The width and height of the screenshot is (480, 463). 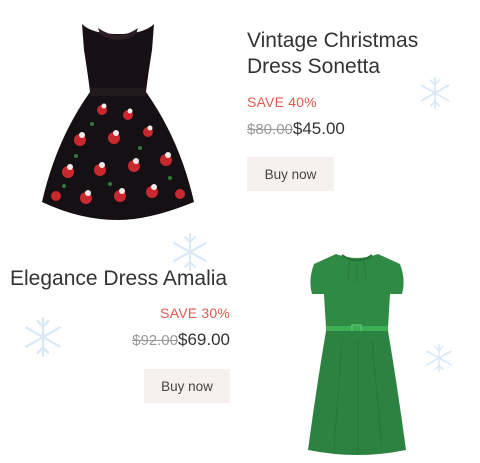 What do you see at coordinates (357, 54) in the screenshot?
I see `product-title: Vintage Christmas Dress Sonetta` at bounding box center [357, 54].